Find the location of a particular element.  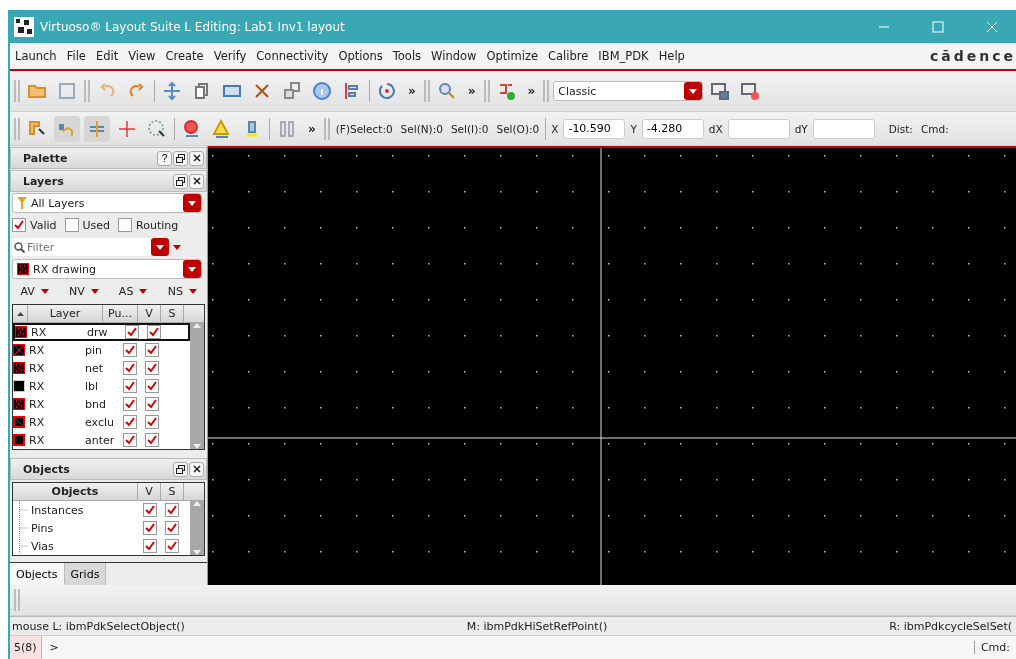

column-header: Layer is located at coordinates (65, 313).